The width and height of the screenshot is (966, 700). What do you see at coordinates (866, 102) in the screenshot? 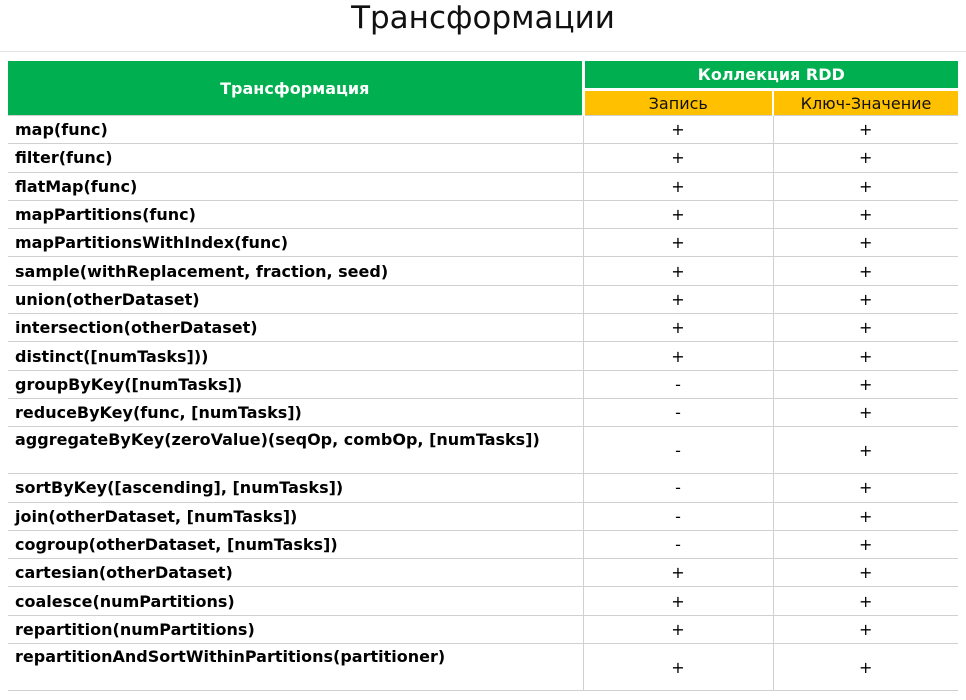
I see `header-key-value: Ключ-Значение` at bounding box center [866, 102].